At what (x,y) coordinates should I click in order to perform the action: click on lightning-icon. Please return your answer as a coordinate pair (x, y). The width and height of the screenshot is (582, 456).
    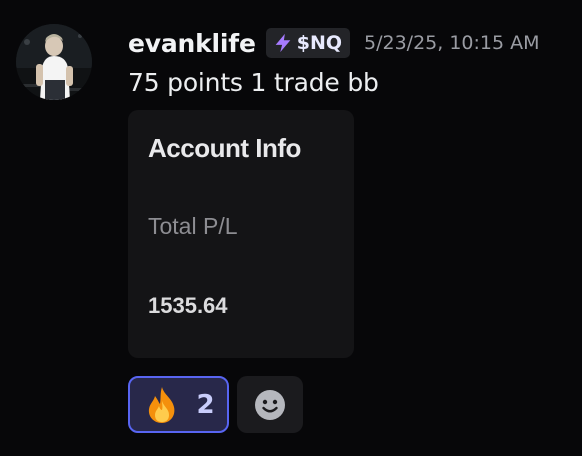
    Looking at the image, I should click on (283, 43).